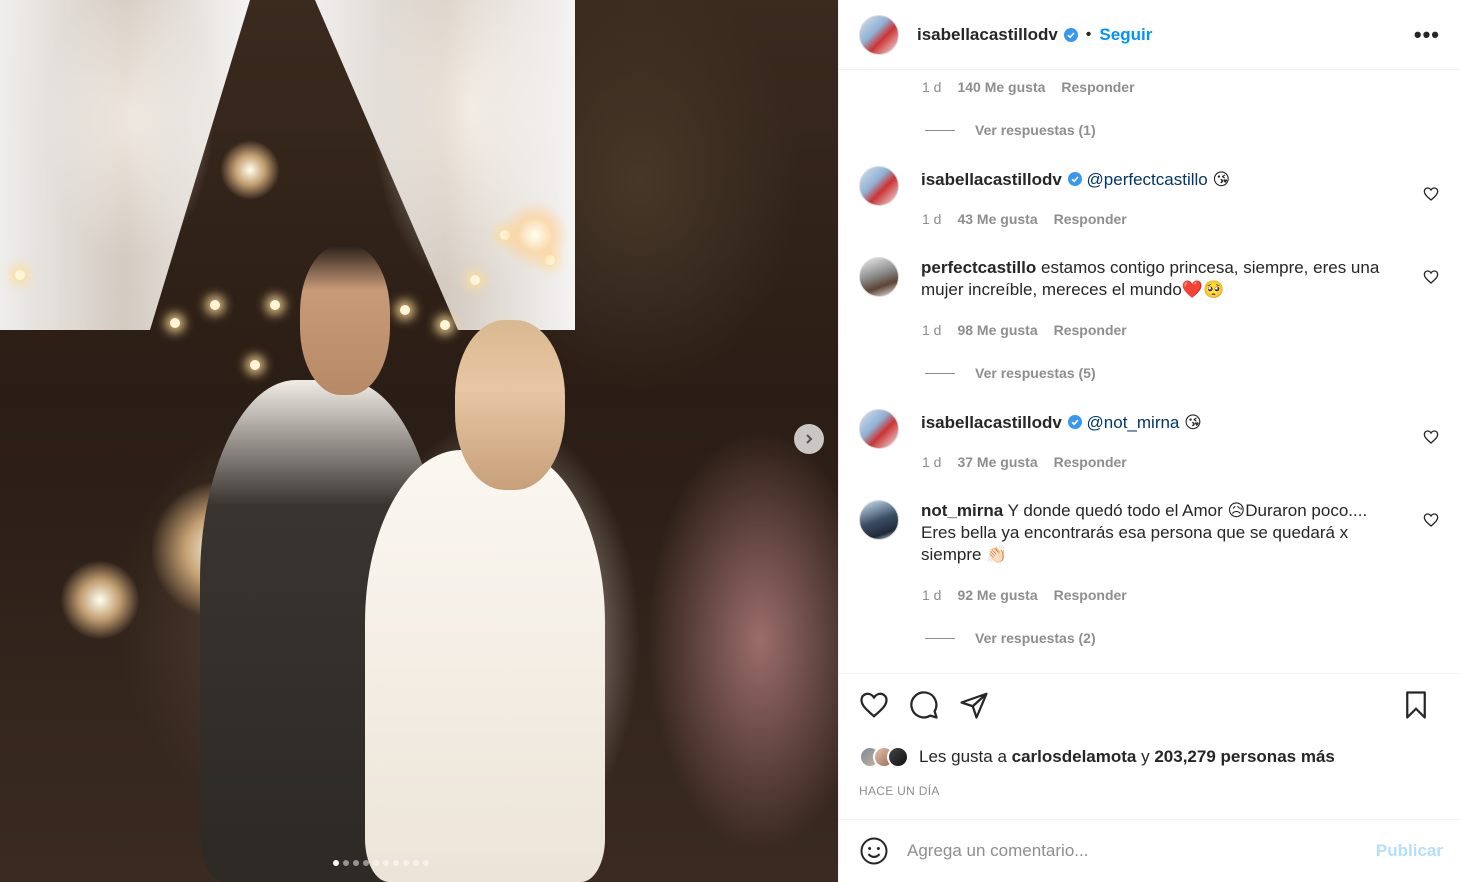  What do you see at coordinates (997, 219) in the screenshot?
I see `comment-likes: 43 Me gusta` at bounding box center [997, 219].